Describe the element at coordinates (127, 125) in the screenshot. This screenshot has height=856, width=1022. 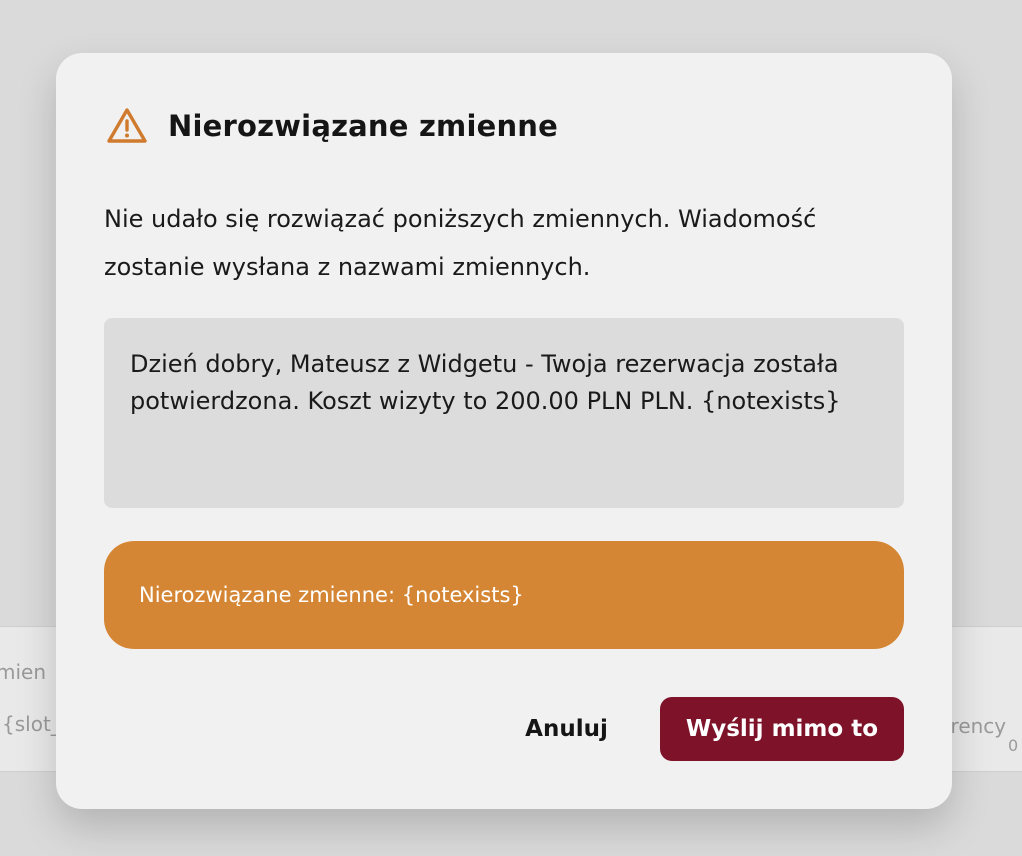
I see `warning-triangle-icon` at that location.